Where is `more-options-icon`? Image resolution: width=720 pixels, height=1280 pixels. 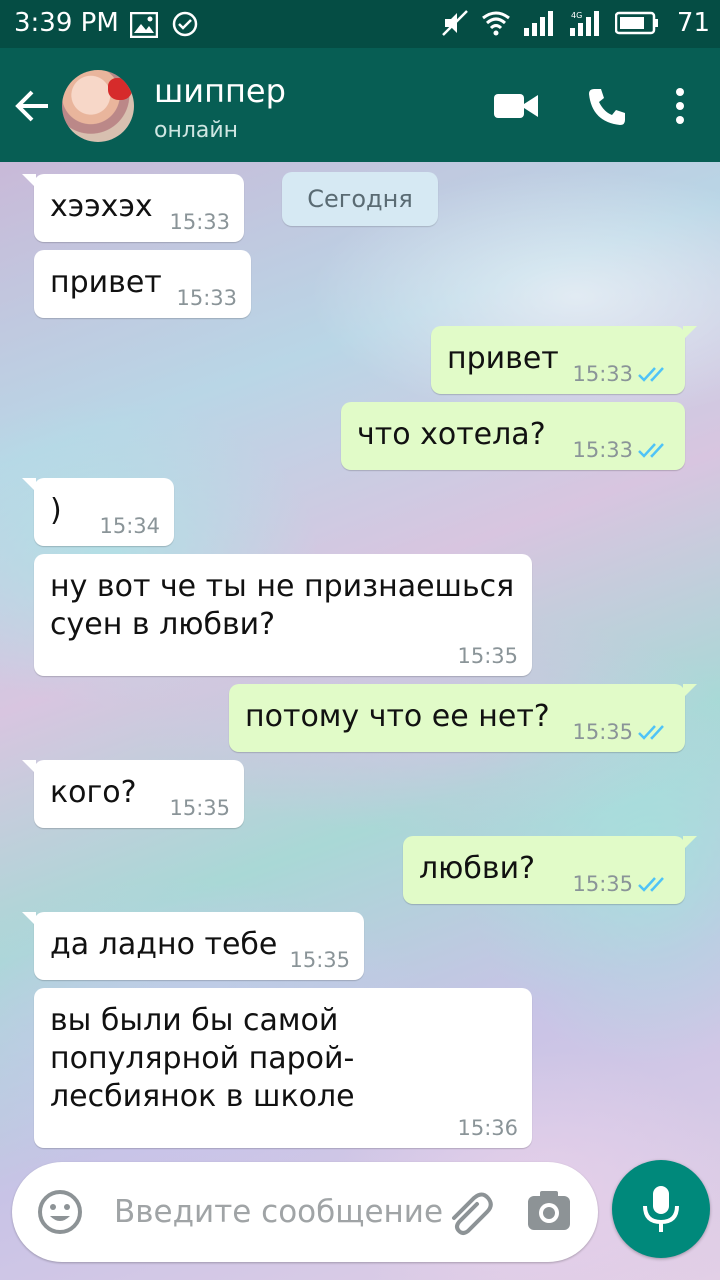
more-options-icon is located at coordinates (680, 106).